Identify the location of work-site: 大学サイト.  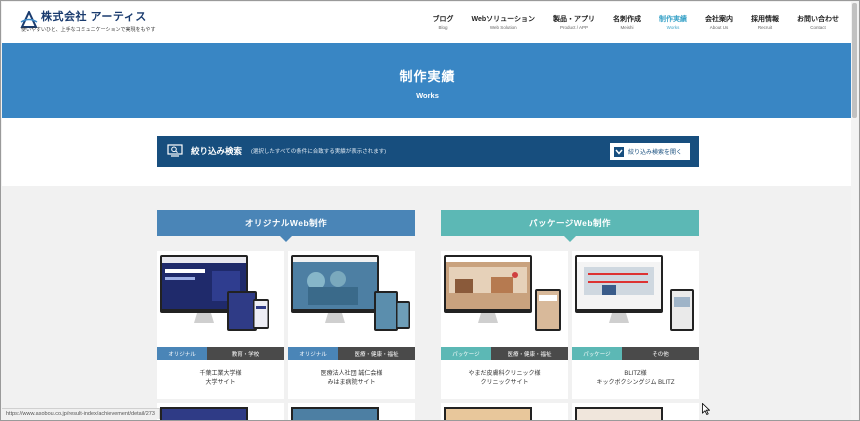
(220, 383).